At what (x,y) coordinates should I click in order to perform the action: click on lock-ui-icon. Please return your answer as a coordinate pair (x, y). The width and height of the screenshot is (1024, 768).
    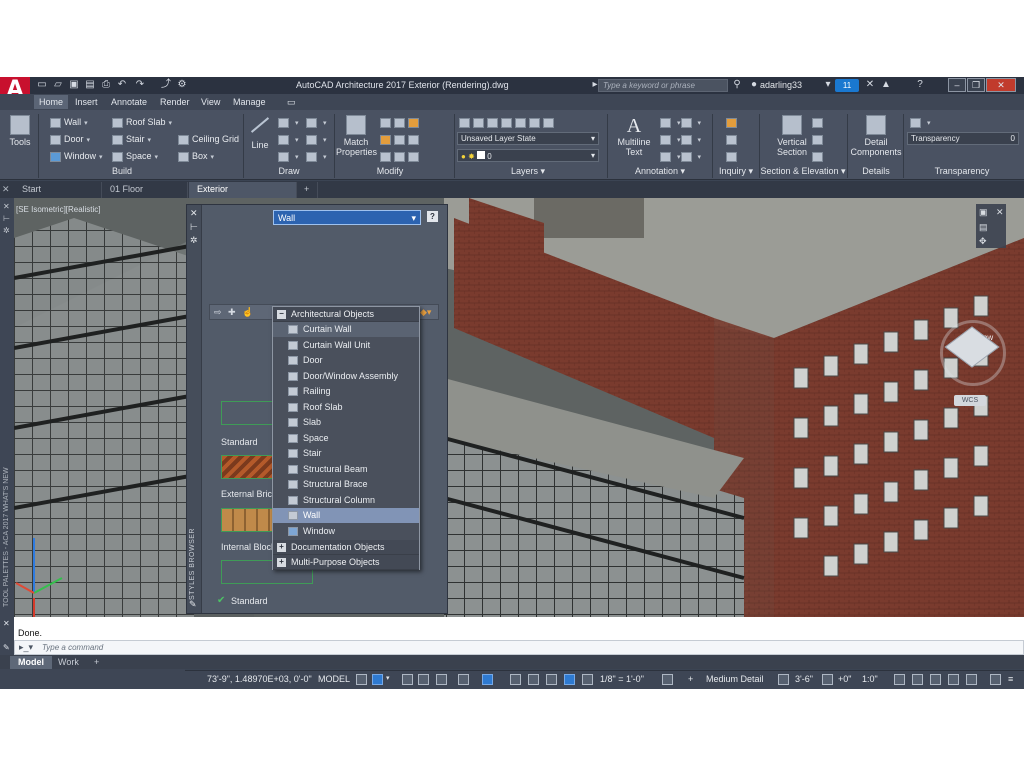
    Looking at the image, I should click on (935, 679).